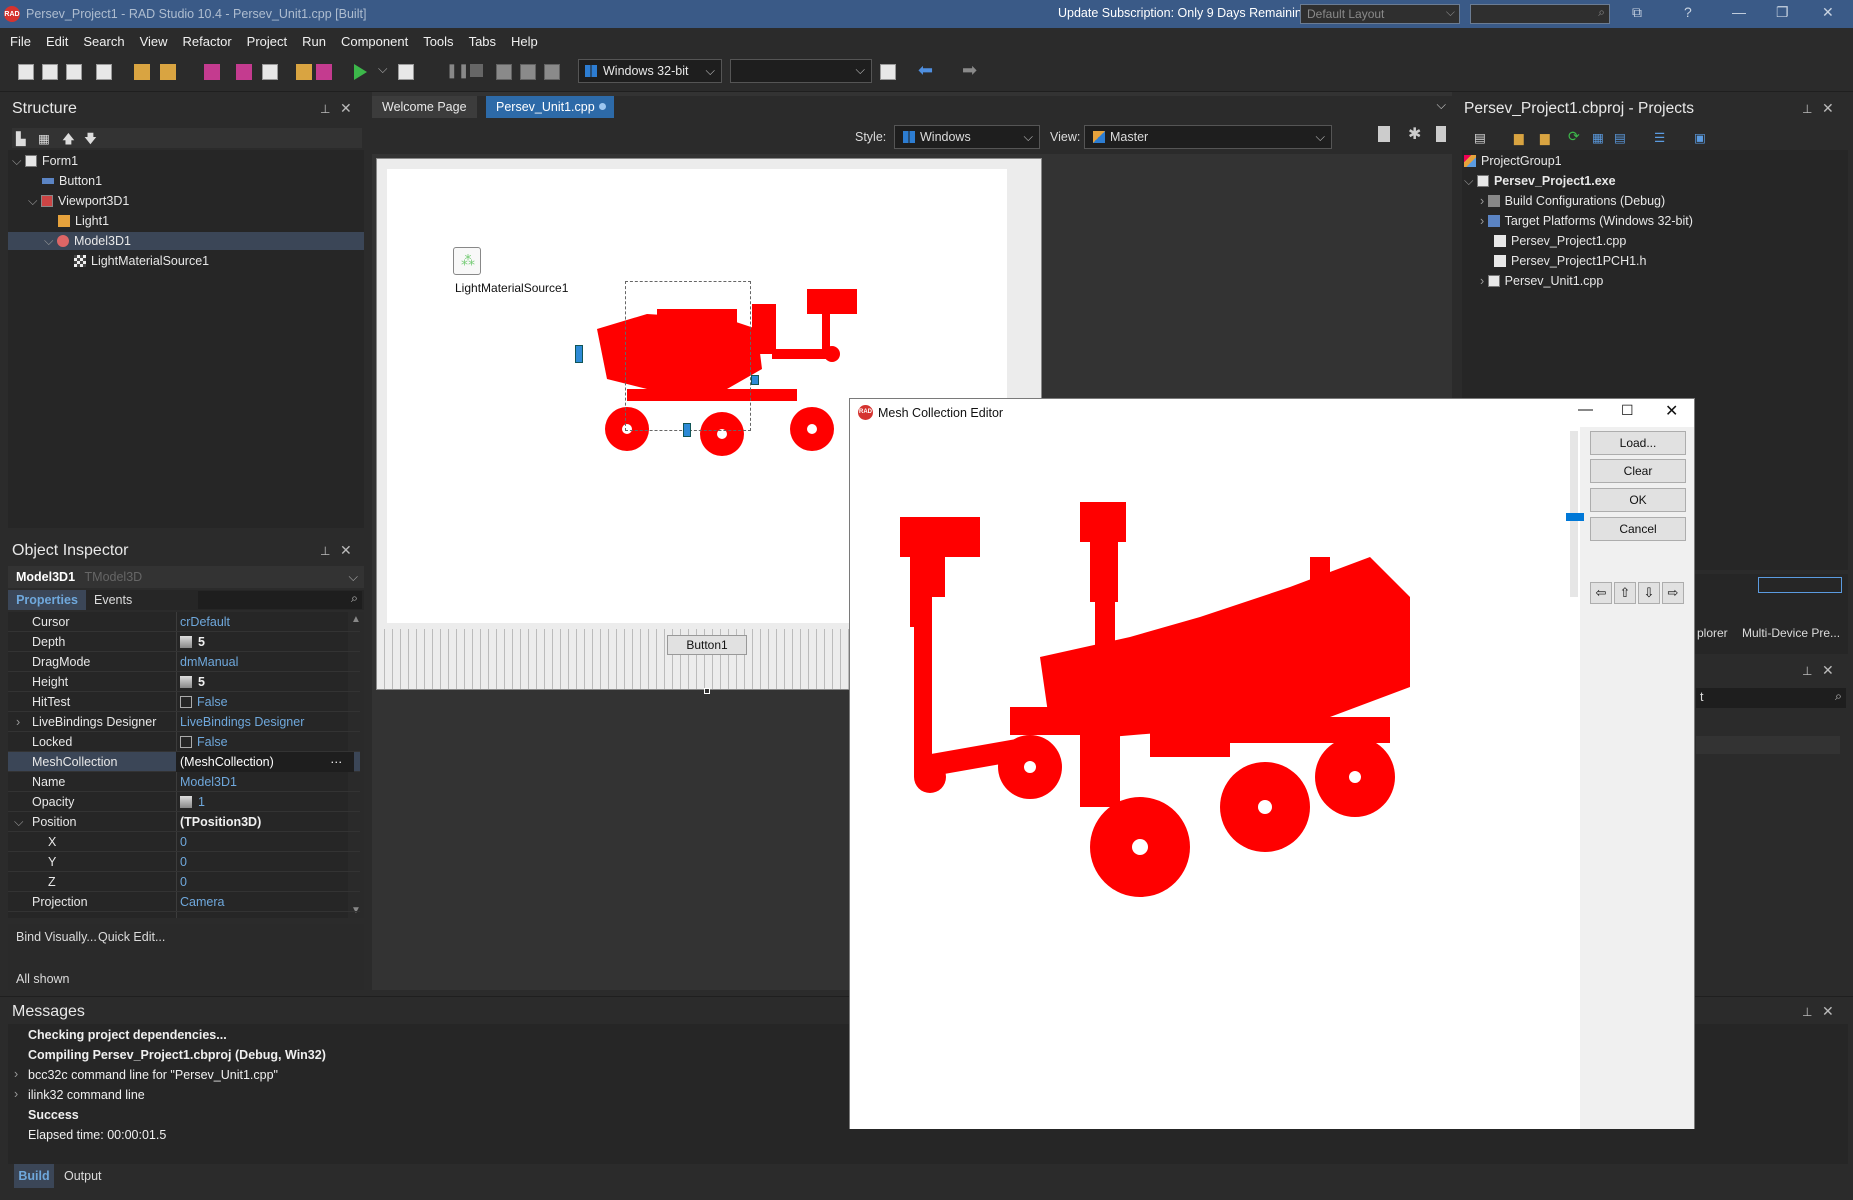  What do you see at coordinates (57, 41) in the screenshot?
I see `menu-edit: Edit` at bounding box center [57, 41].